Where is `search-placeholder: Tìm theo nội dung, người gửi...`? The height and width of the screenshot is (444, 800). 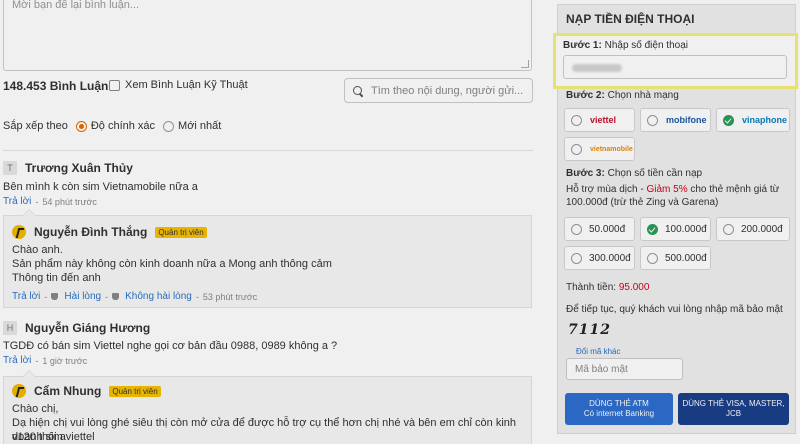
search-placeholder: Tìm theo nội dung, người gửi... is located at coordinates (447, 90).